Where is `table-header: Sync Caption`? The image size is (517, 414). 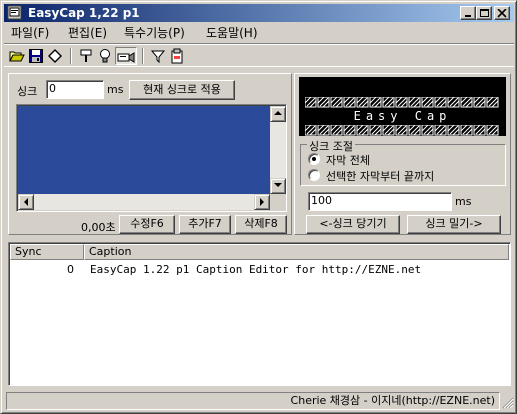
table-header: Sync Caption is located at coordinates (259, 252).